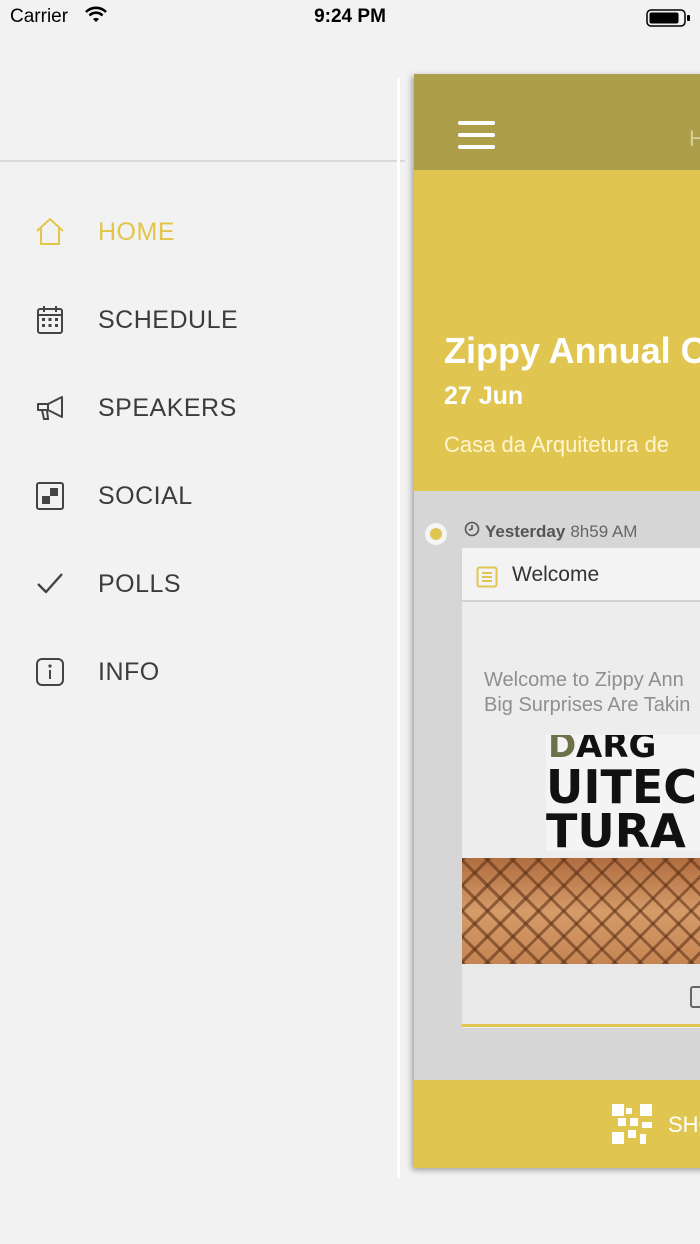  What do you see at coordinates (587, 705) in the screenshot?
I see `post-body-line2: Big Surprises Are Takin` at bounding box center [587, 705].